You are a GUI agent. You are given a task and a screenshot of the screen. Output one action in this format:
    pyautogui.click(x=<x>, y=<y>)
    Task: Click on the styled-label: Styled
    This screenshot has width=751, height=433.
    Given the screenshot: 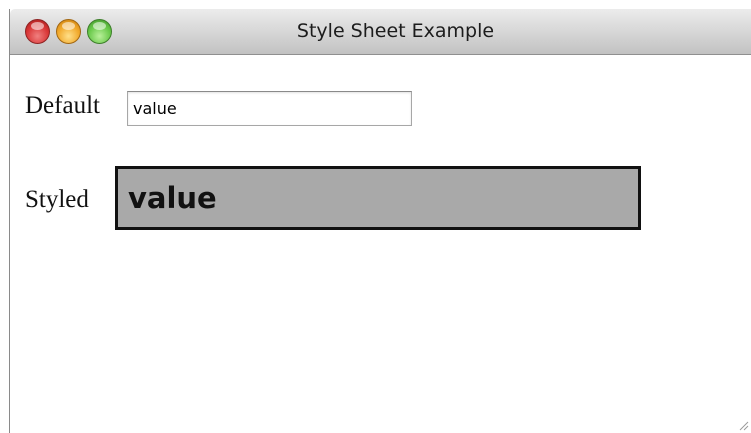 What is the action you would take?
    pyautogui.click(x=57, y=199)
    